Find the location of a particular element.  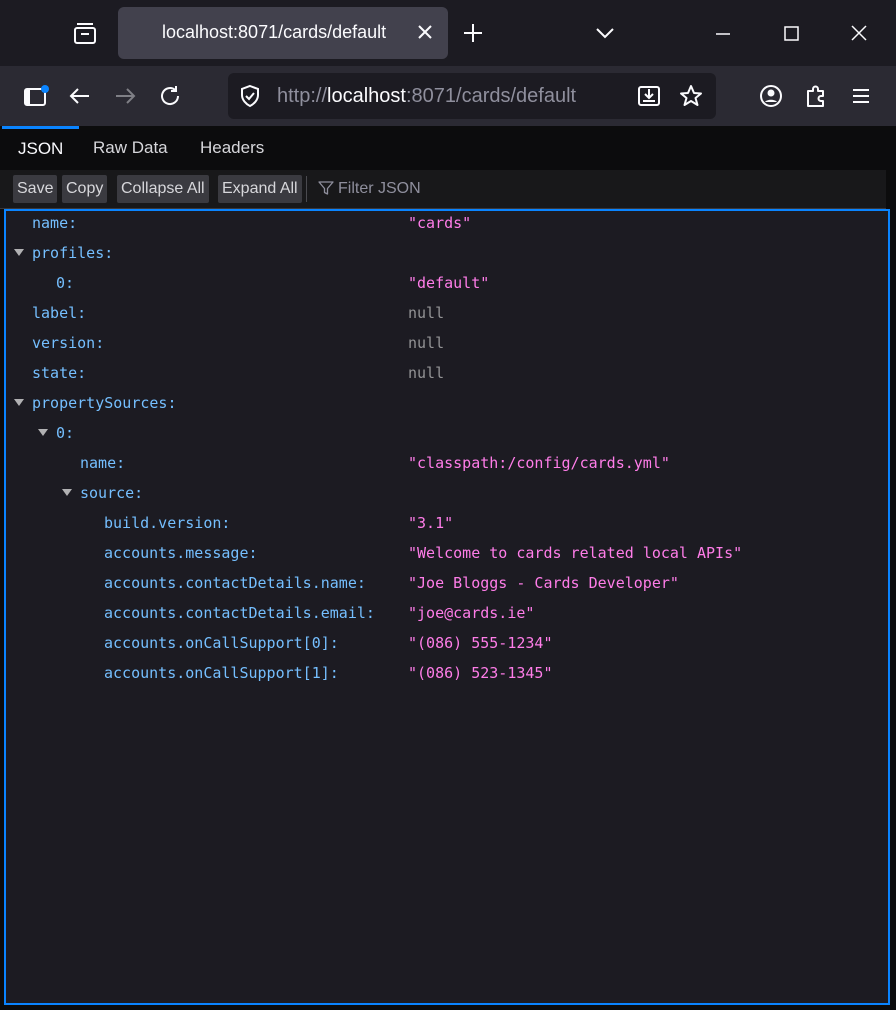

json-row: name: "cards" is located at coordinates (447, 223).